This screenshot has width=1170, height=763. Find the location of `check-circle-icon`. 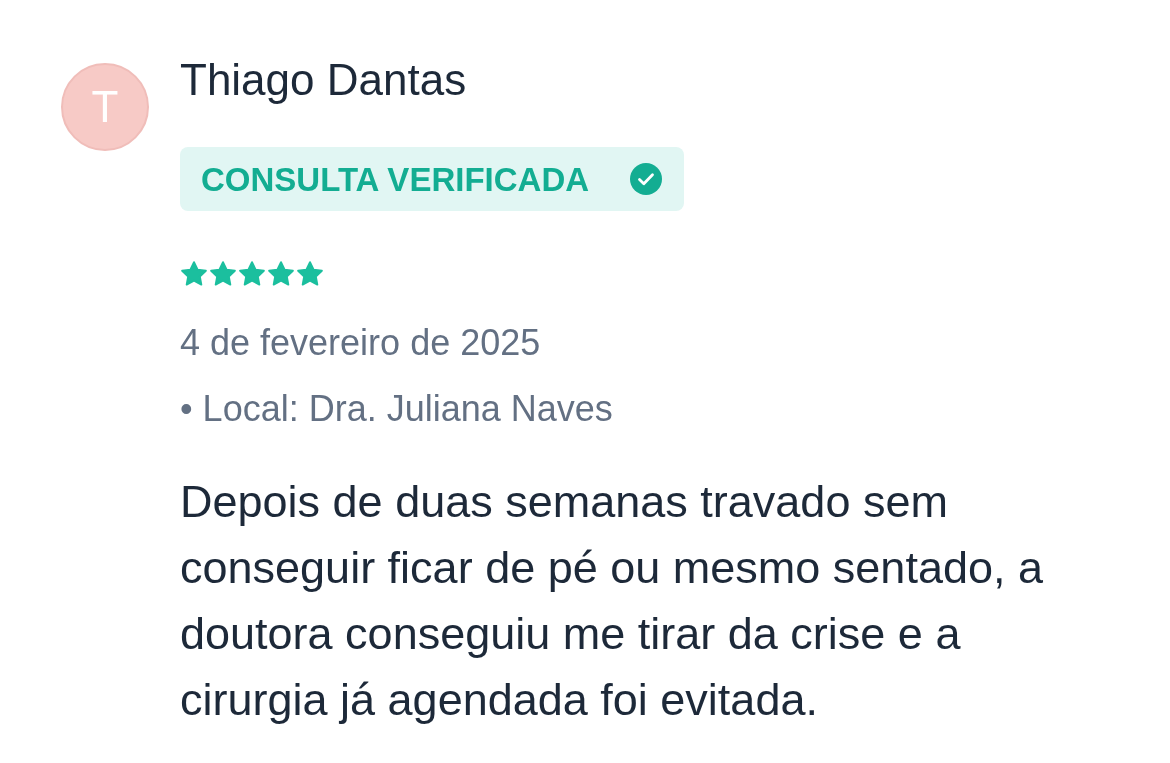

check-circle-icon is located at coordinates (646, 179).